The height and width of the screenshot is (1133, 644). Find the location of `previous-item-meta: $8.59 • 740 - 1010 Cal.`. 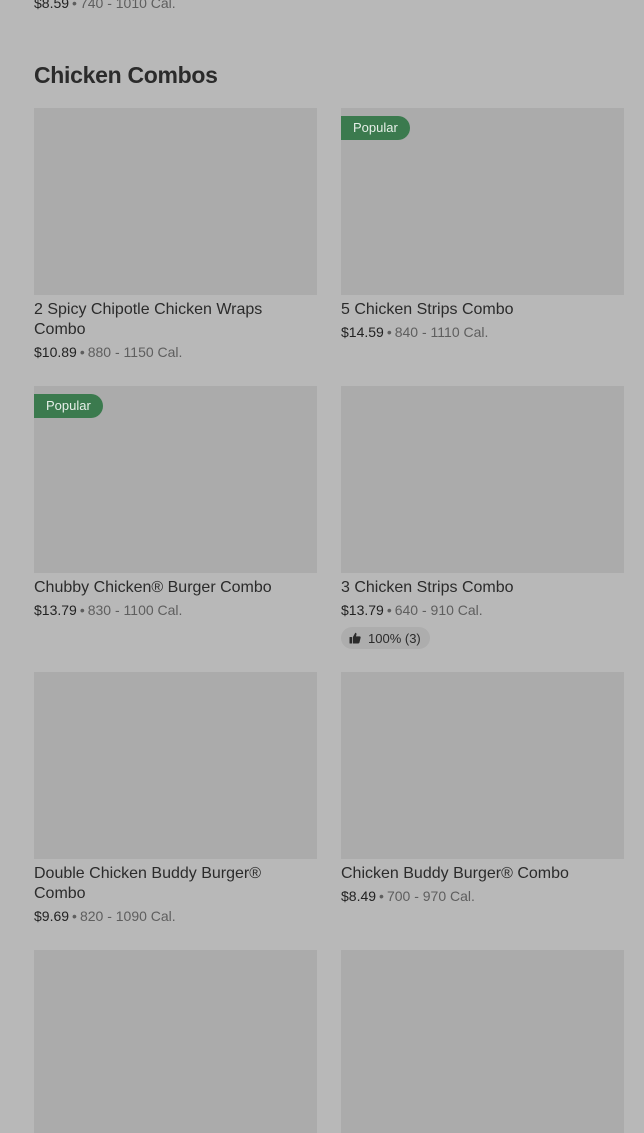

previous-item-meta: $8.59 • 740 - 1010 Cal. is located at coordinates (105, 6).